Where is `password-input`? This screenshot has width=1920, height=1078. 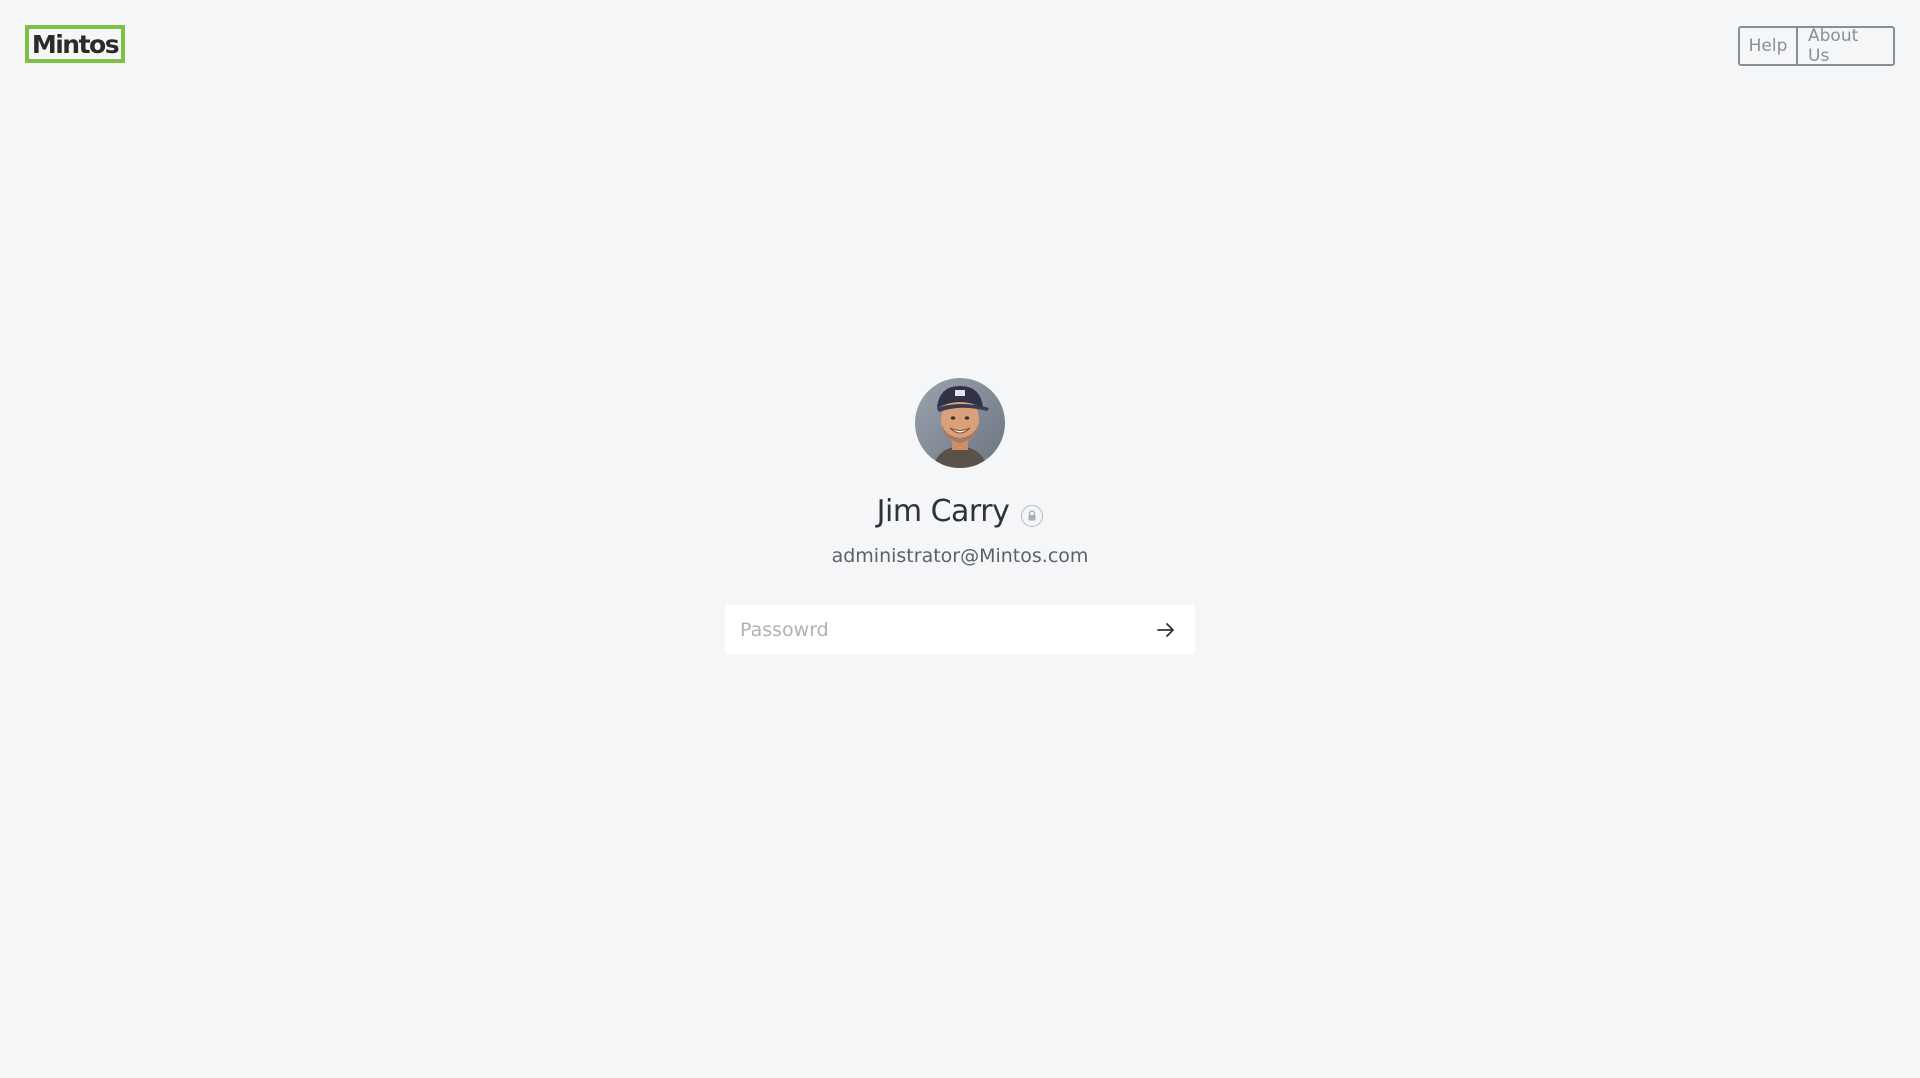
password-input is located at coordinates (945, 629).